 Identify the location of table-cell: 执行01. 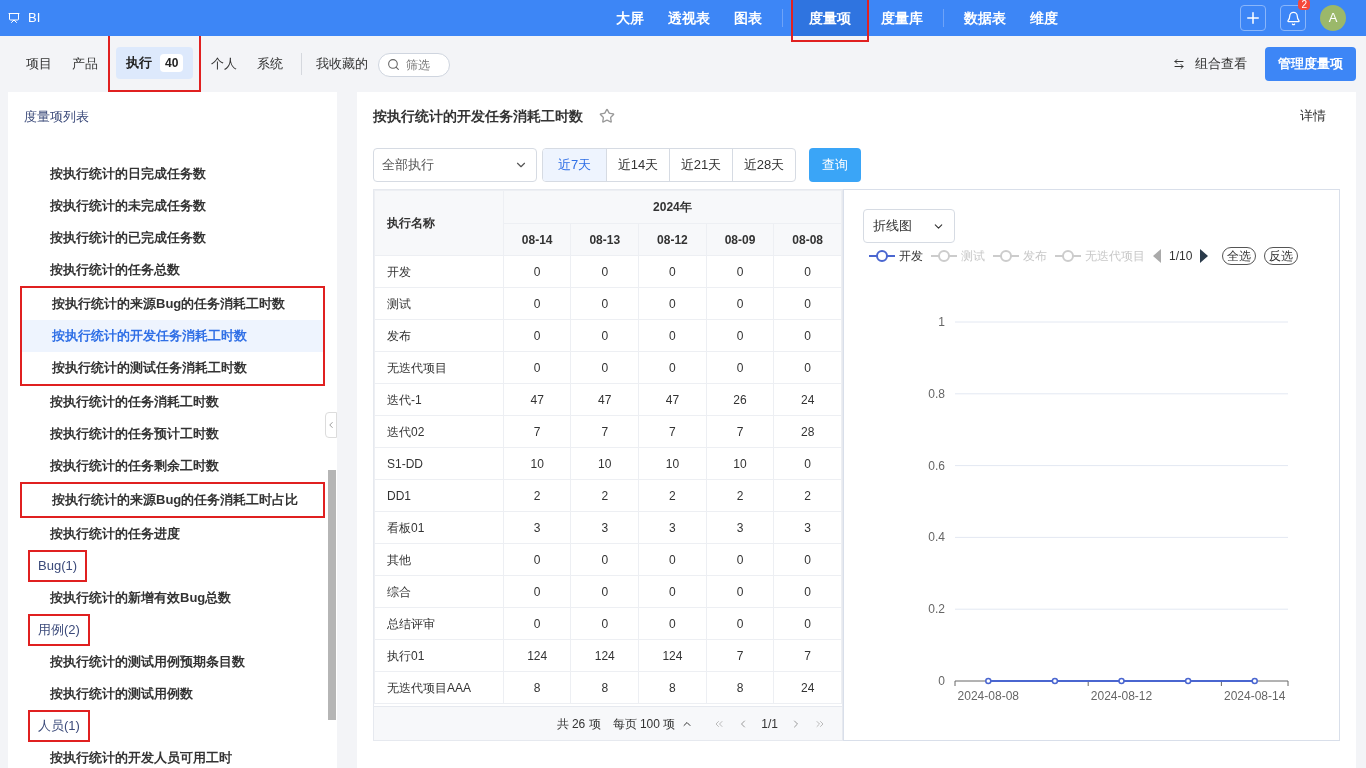
(439, 655).